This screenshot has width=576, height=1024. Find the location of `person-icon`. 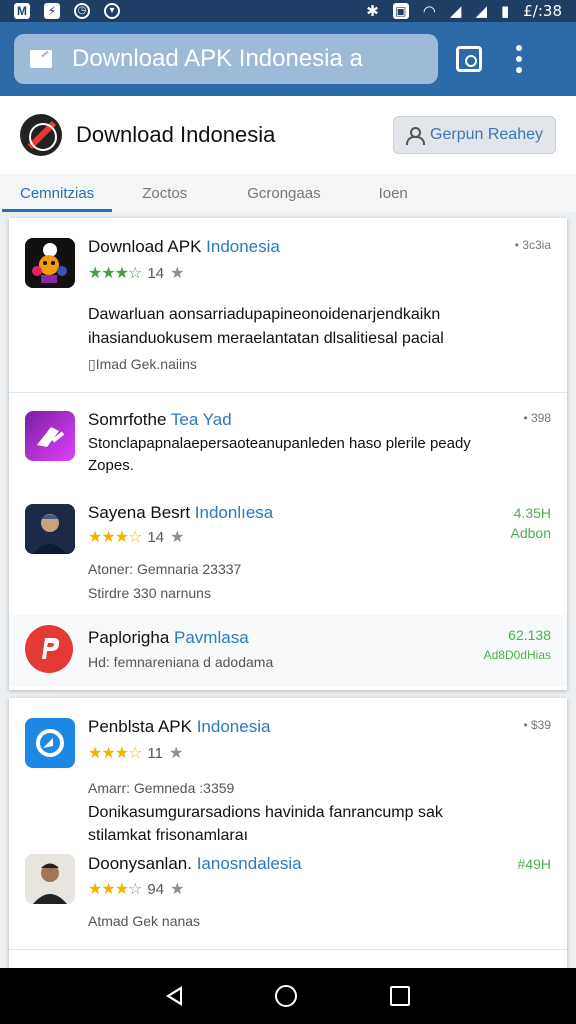

person-icon is located at coordinates (416, 136).